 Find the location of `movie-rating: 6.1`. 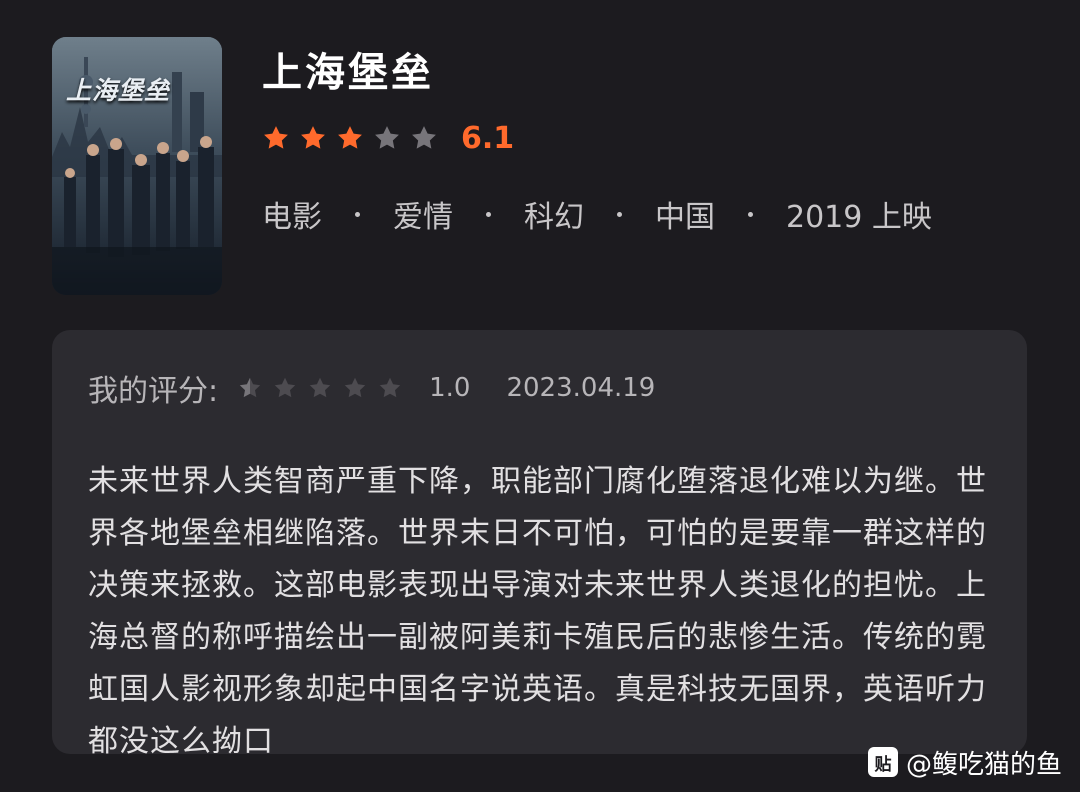

movie-rating: 6.1 is located at coordinates (388, 138).